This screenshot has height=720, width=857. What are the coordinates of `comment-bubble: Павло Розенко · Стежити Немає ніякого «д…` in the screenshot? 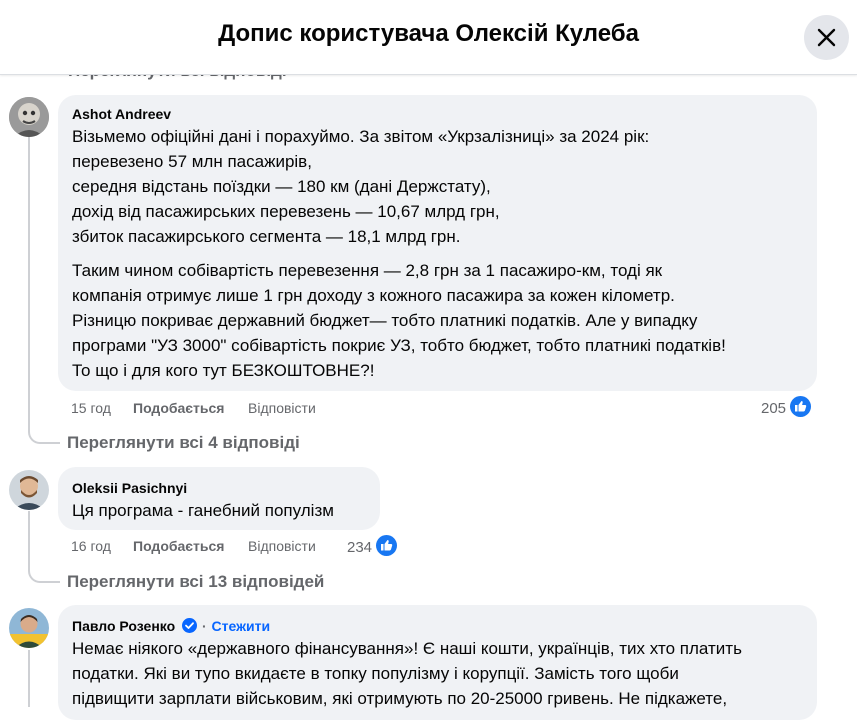 It's located at (437, 662).